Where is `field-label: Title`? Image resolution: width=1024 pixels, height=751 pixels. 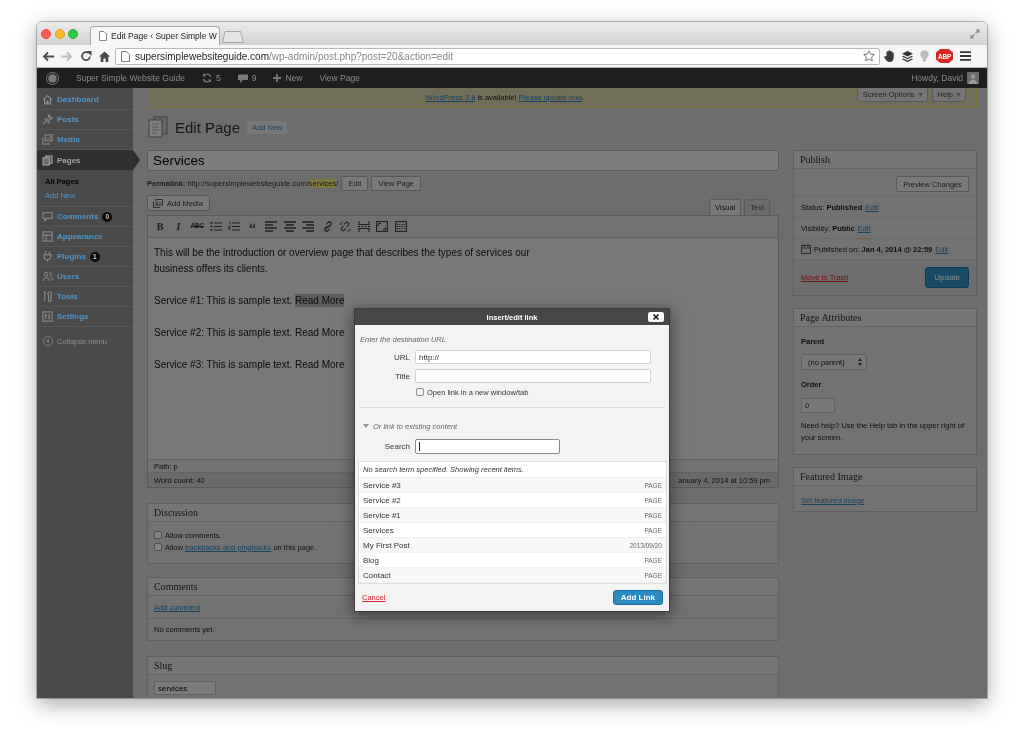
field-label: Title is located at coordinates (402, 376).